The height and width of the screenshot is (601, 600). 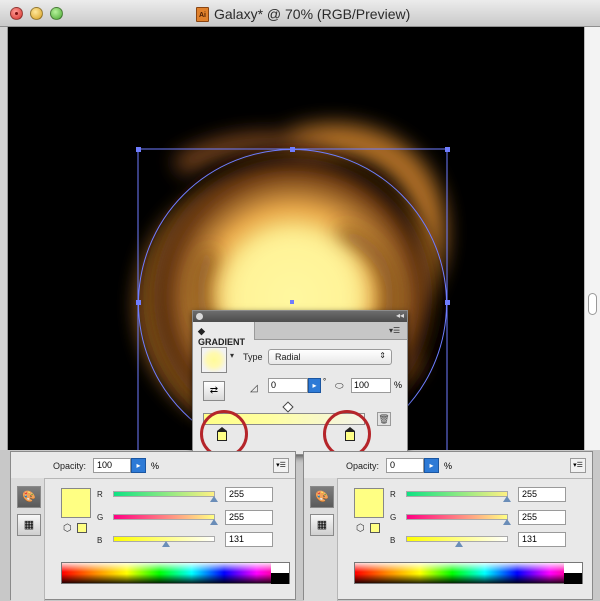 What do you see at coordinates (112, 465) in the screenshot?
I see `opacity-input: 100` at bounding box center [112, 465].